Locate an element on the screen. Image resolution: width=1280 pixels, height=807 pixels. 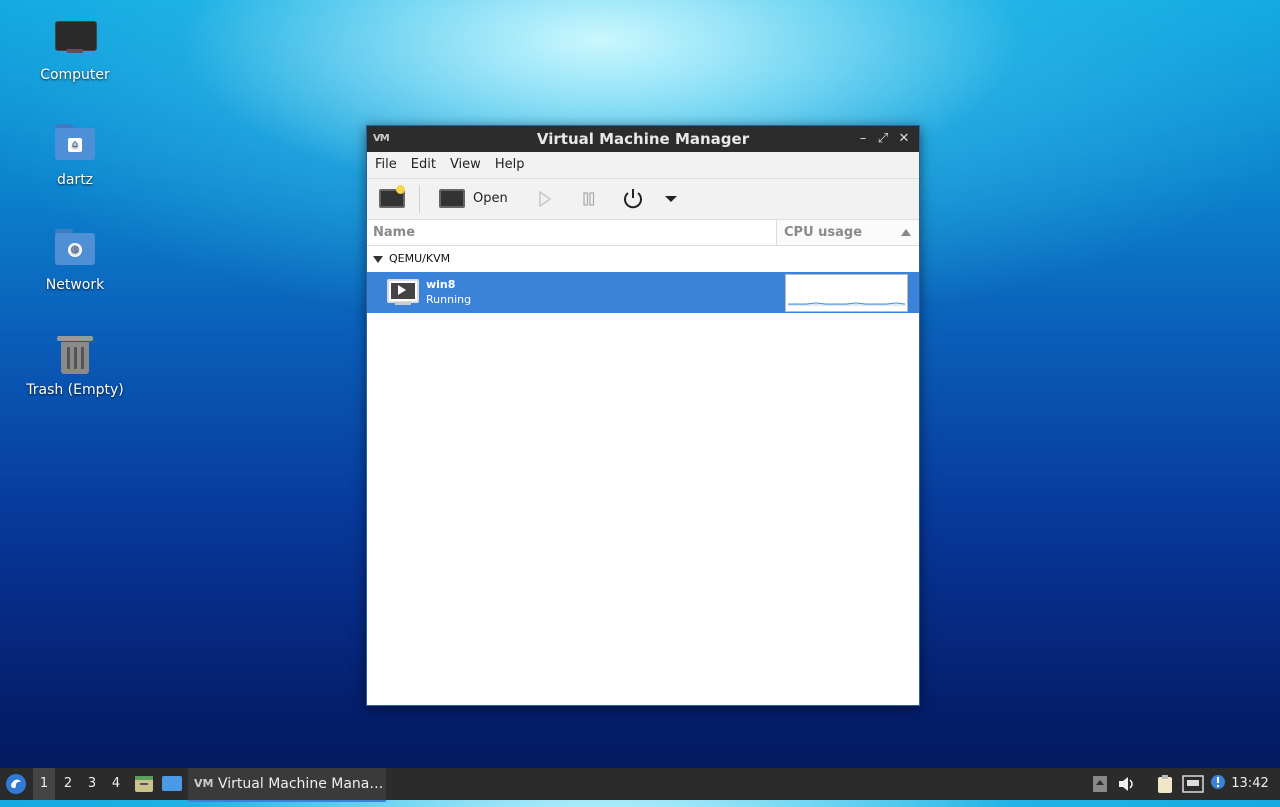
close-button: ✕ is located at coordinates (904, 139).